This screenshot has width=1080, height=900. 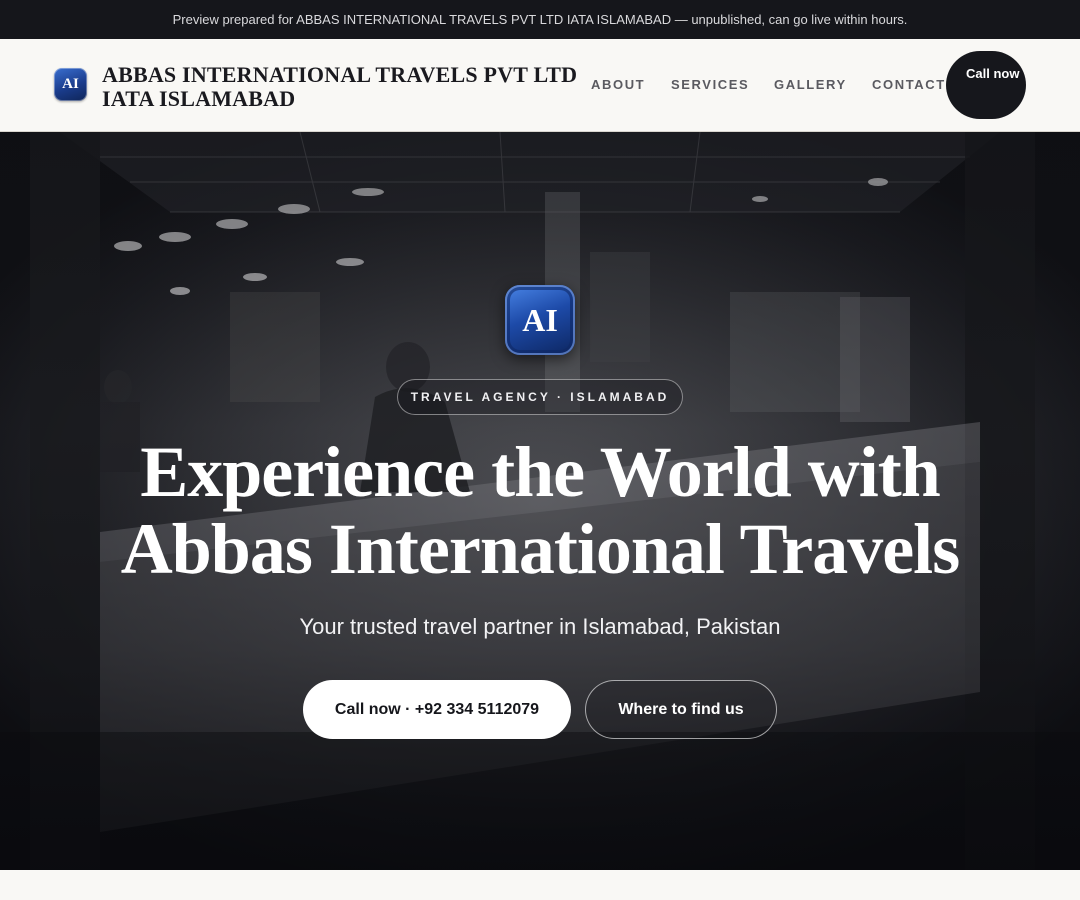 I want to click on call-now-button: Call now · +92 334 5112079, so click(x=437, y=709).